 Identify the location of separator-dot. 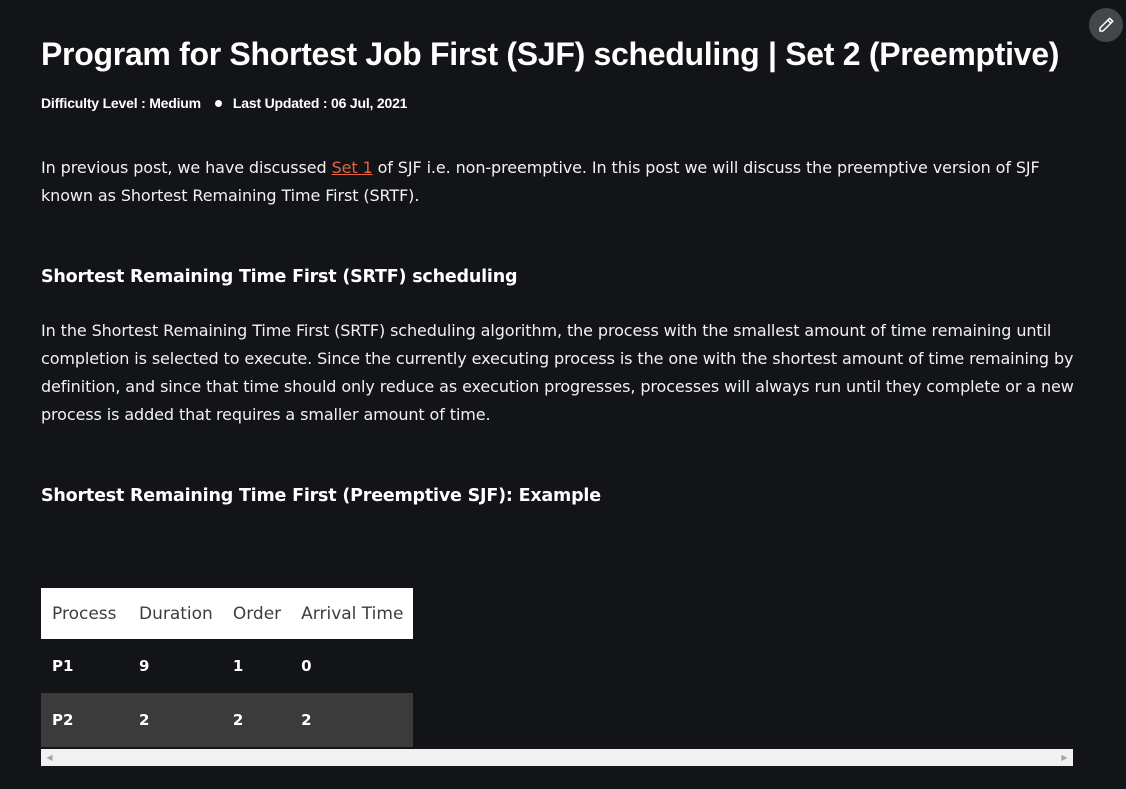
(218, 103).